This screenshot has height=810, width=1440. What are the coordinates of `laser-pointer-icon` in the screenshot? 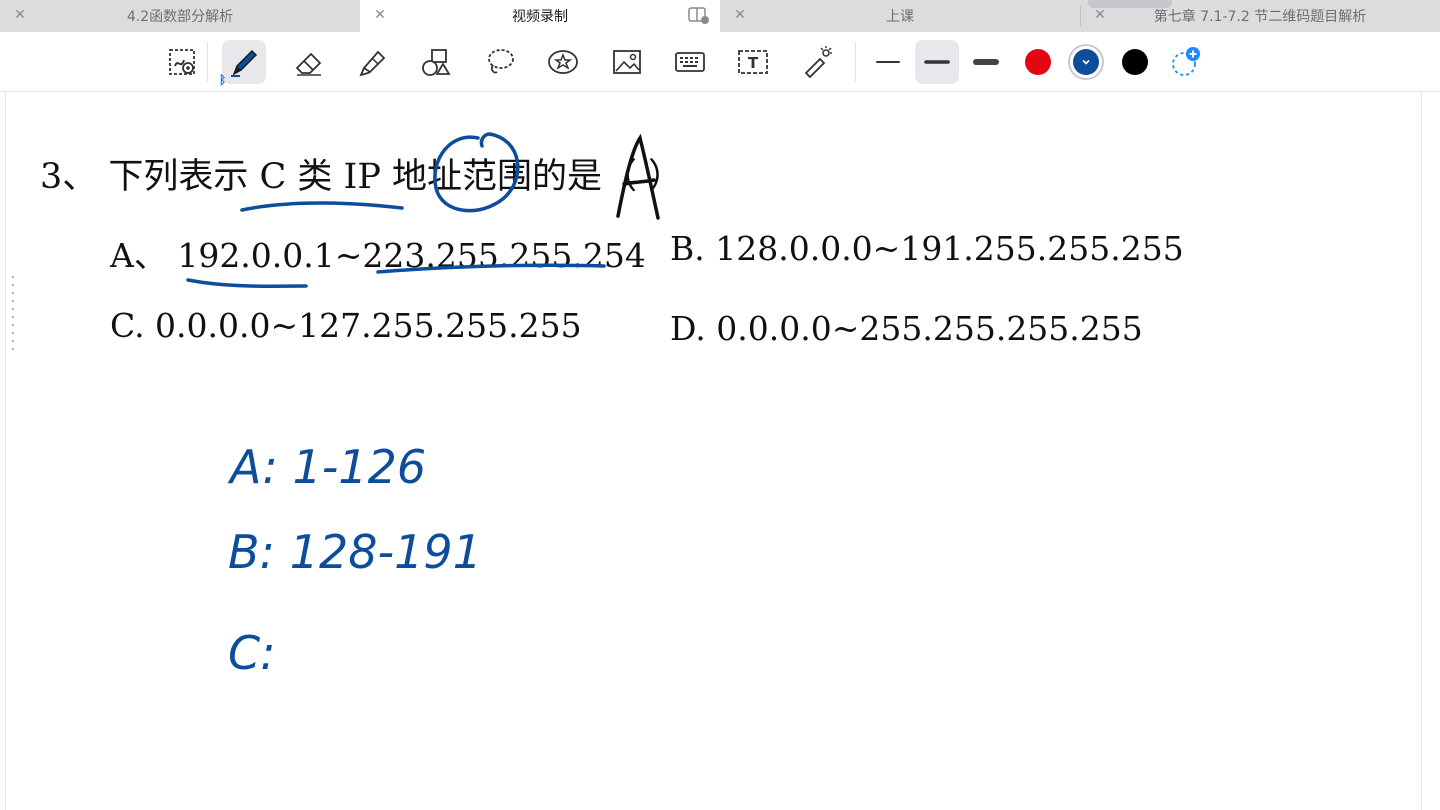 It's located at (817, 62).